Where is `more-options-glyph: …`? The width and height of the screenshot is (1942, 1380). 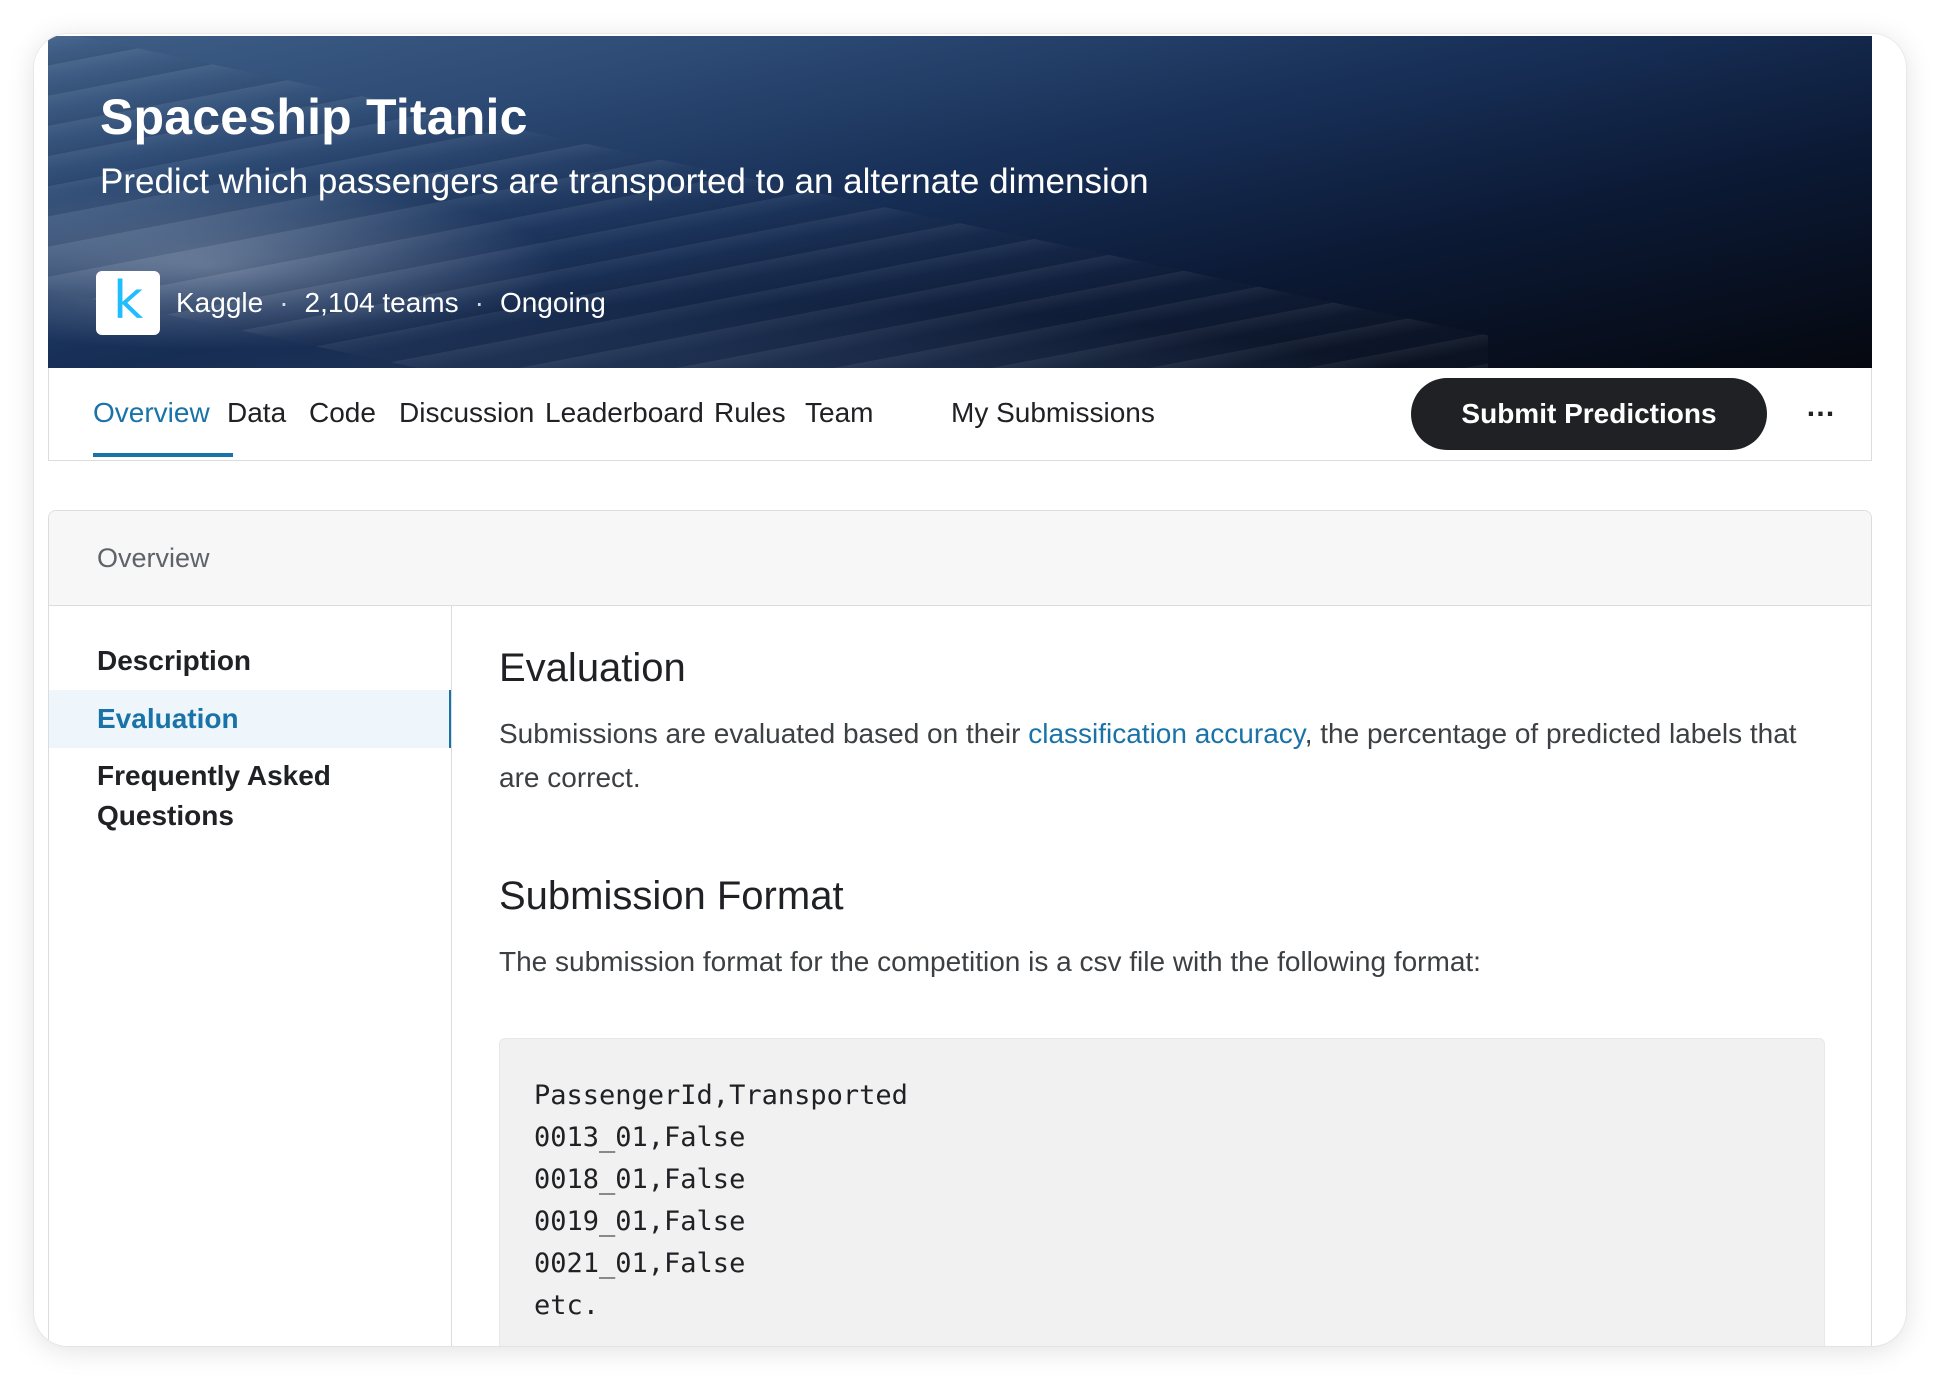
more-options-glyph: … is located at coordinates (1821, 406).